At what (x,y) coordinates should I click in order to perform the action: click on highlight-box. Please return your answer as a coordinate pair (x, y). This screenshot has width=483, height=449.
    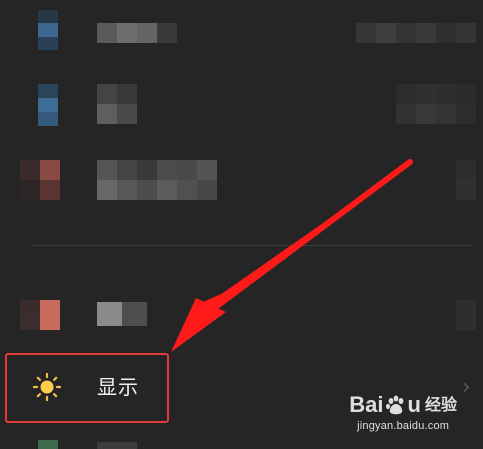
    Looking at the image, I should click on (87, 388).